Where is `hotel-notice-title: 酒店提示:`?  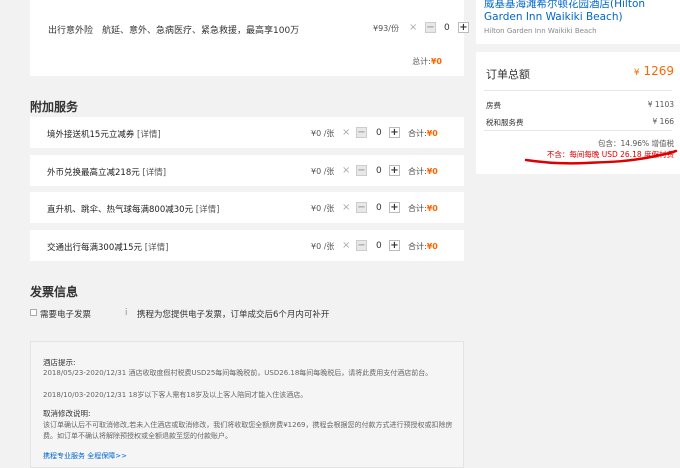
hotel-notice-title: 酒店提示: is located at coordinates (59, 362).